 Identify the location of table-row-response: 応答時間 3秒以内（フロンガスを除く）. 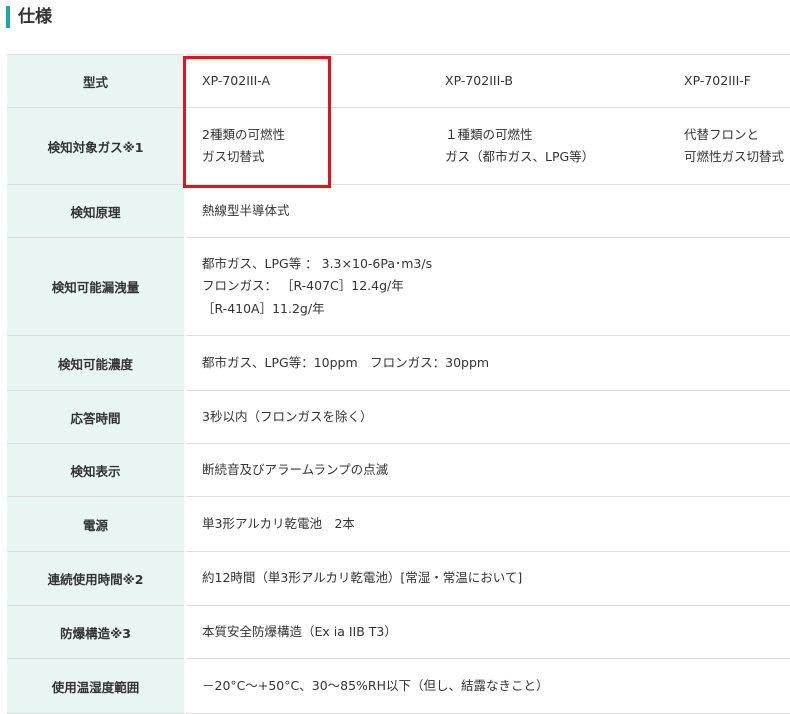
(398, 417).